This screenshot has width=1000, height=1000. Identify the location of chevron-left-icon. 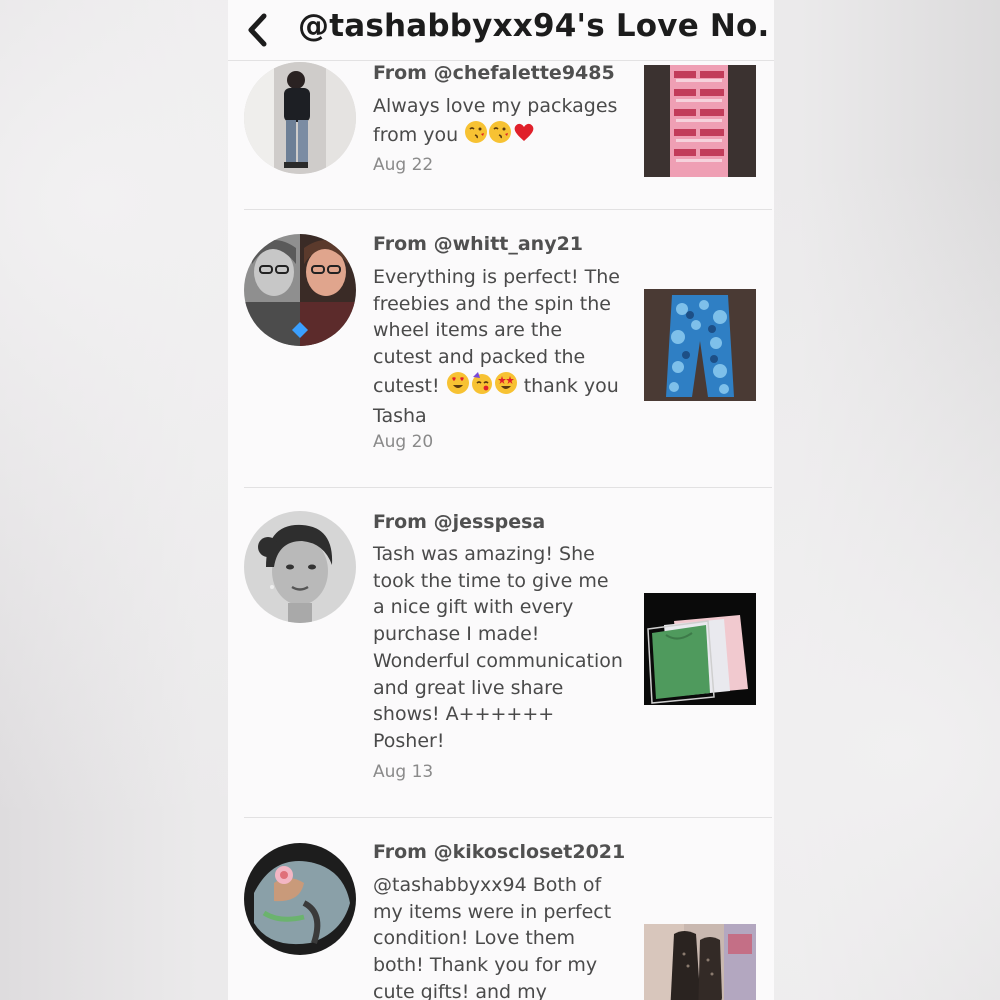
(257, 30).